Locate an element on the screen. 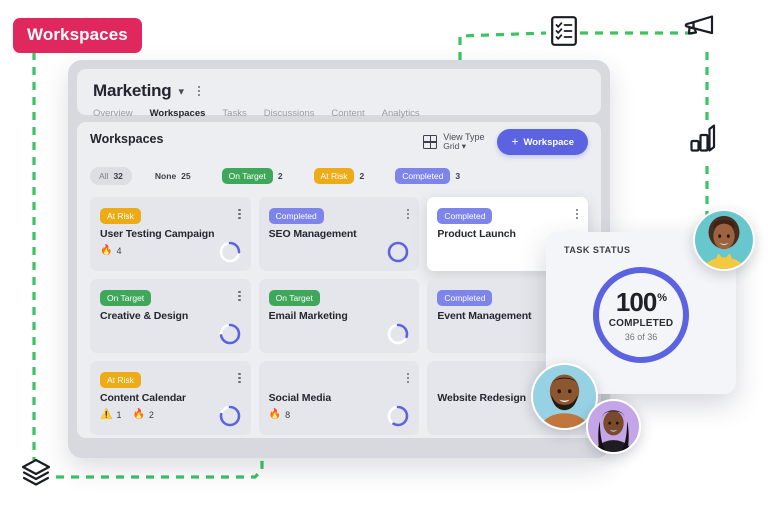 This screenshot has height=506, width=768. workspace-card: Completed SEO Management is located at coordinates (339, 234).